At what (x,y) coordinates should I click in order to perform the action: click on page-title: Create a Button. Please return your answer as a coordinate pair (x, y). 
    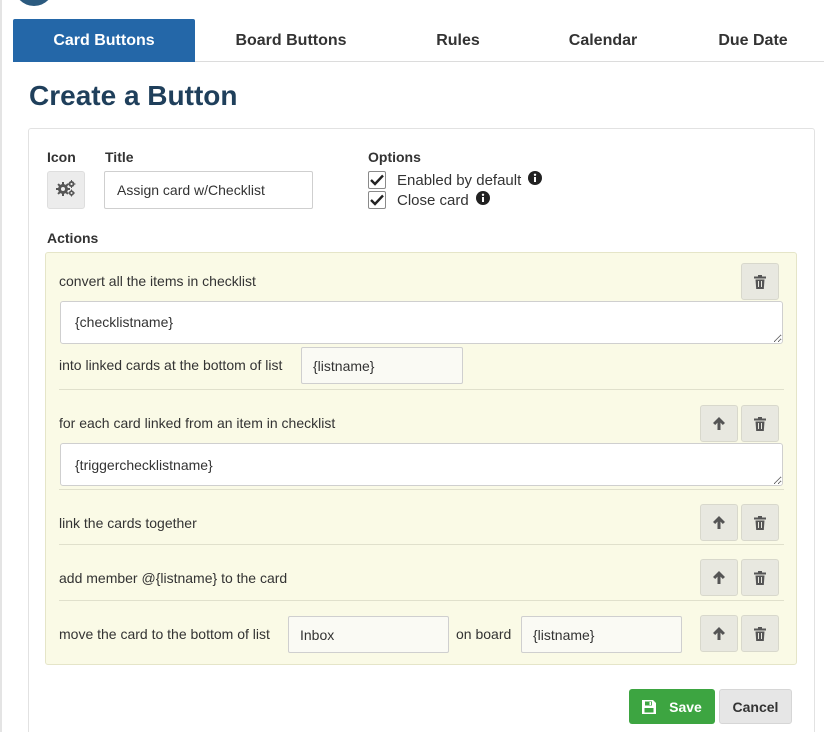
    Looking at the image, I should click on (133, 95).